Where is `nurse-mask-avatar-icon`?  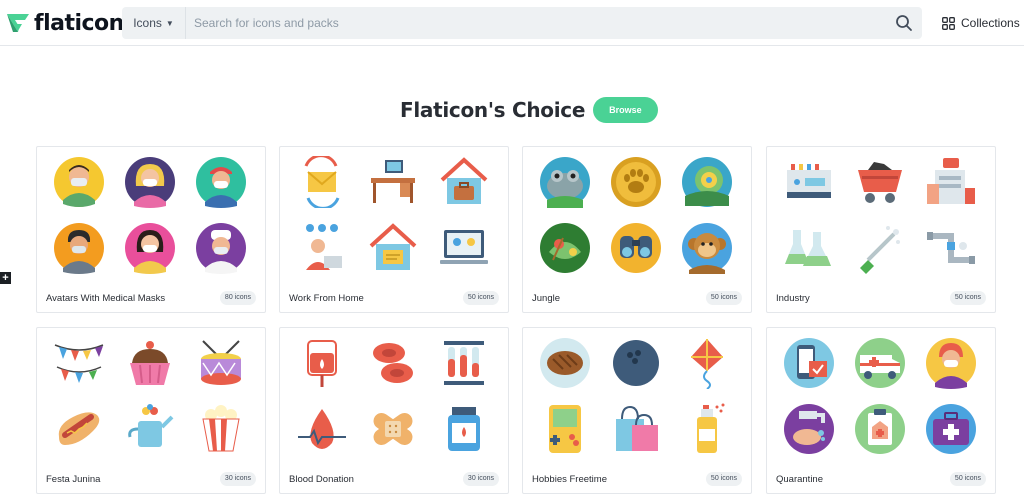
nurse-mask-avatar-icon is located at coordinates (221, 182).